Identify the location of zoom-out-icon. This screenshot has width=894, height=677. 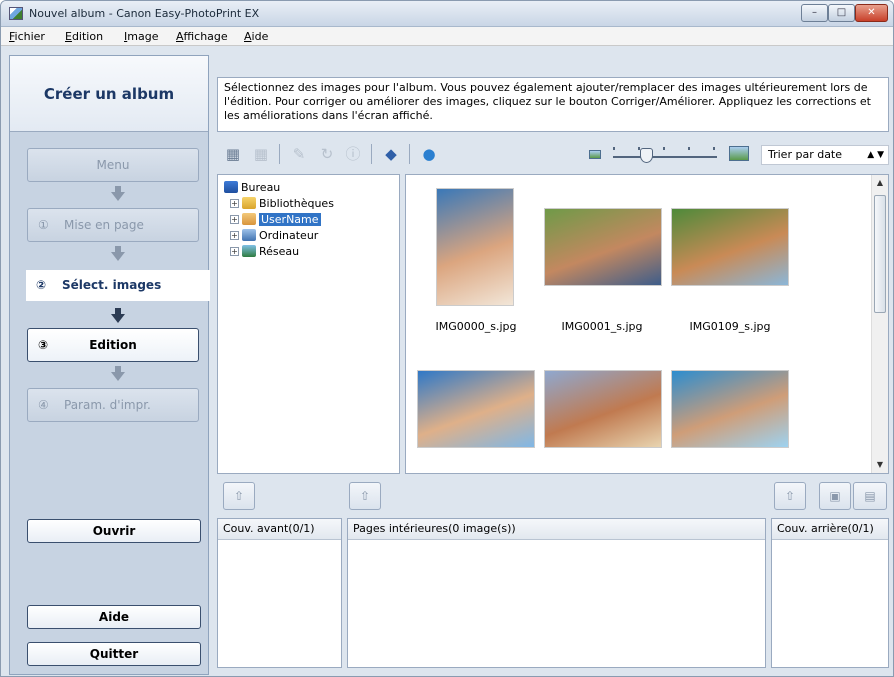
(595, 154).